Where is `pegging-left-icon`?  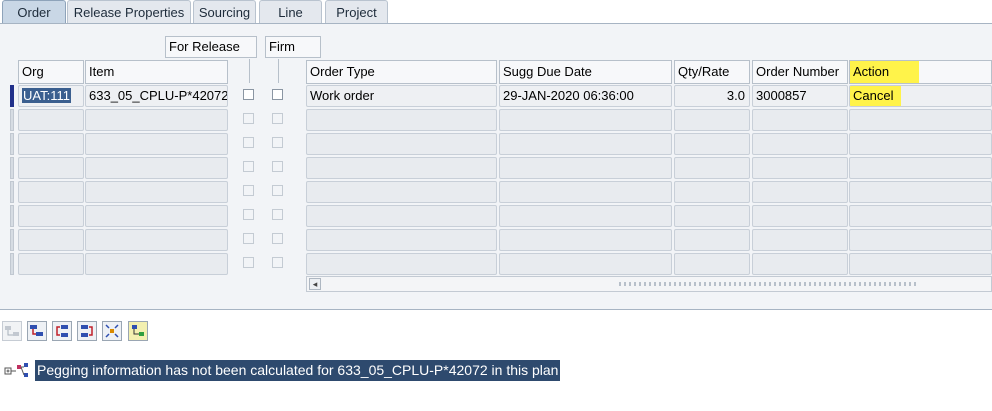 pegging-left-icon is located at coordinates (62, 331).